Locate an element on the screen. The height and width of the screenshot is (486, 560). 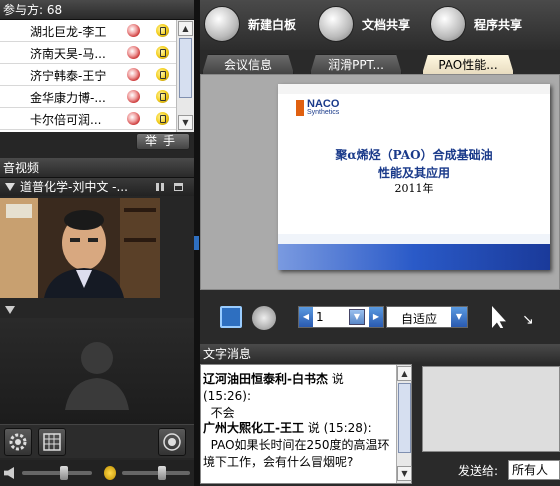
top-toolbar: 新建白板 文档共享 程序共享 is located at coordinates (380, 25).